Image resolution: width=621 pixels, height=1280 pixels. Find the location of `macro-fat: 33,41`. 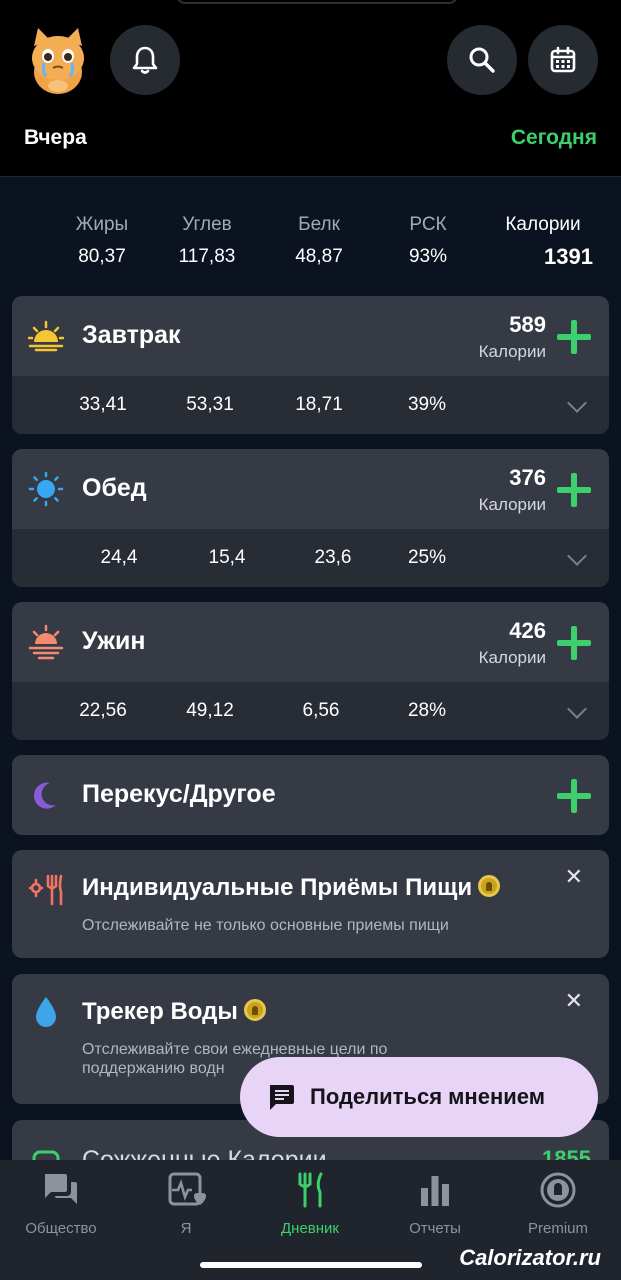

macro-fat: 33,41 is located at coordinates (103, 404).